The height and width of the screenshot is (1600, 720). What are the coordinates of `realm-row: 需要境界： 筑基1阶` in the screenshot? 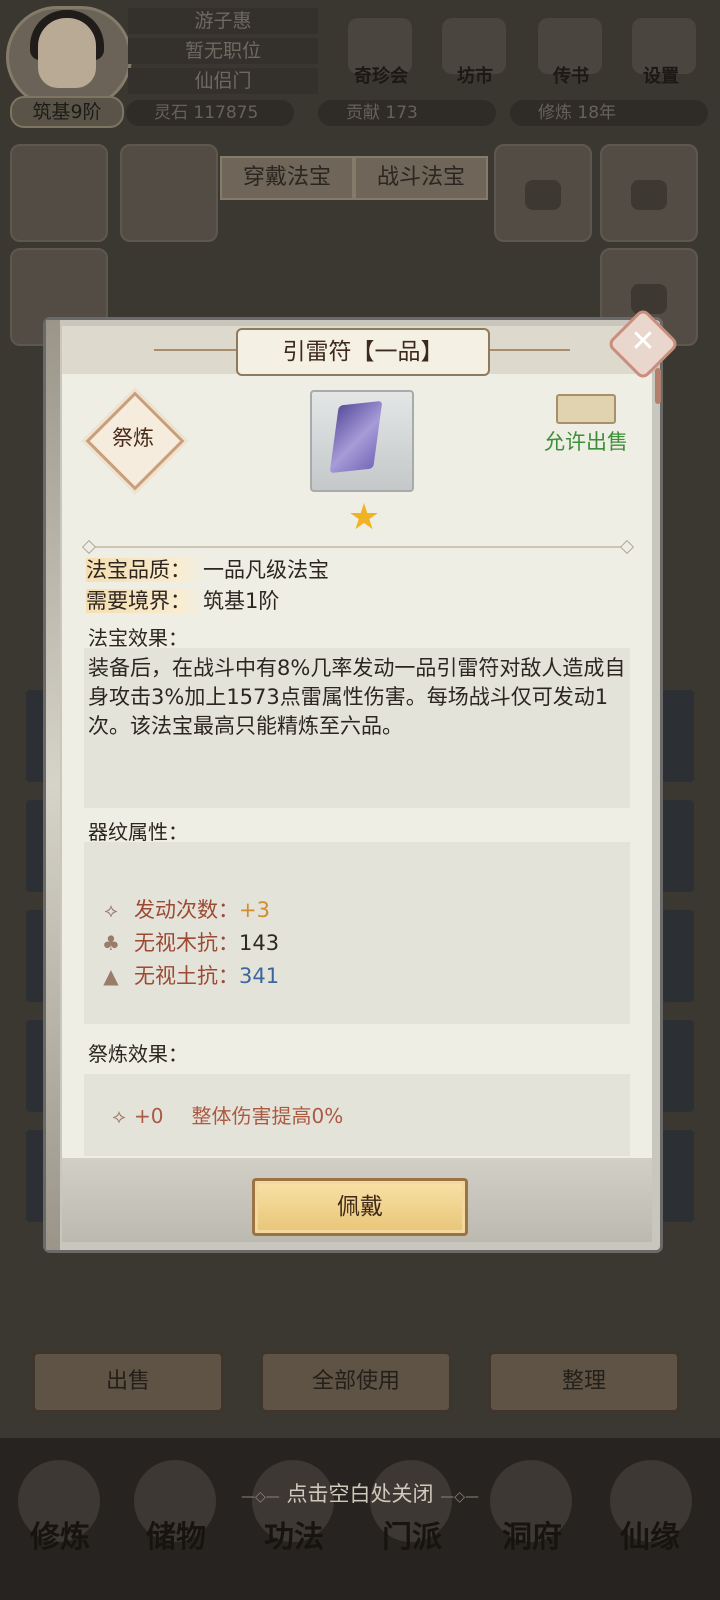 It's located at (182, 601).